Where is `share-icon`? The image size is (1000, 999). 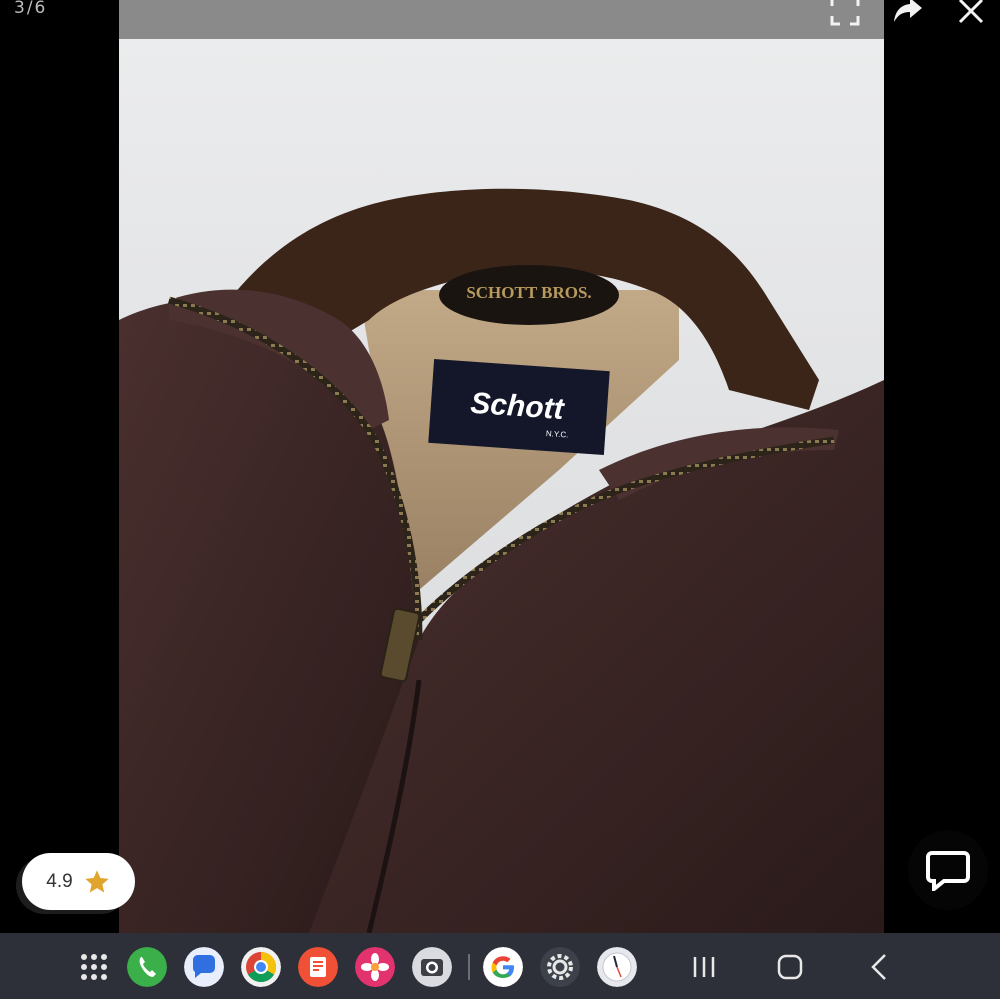
share-icon is located at coordinates (908, 14).